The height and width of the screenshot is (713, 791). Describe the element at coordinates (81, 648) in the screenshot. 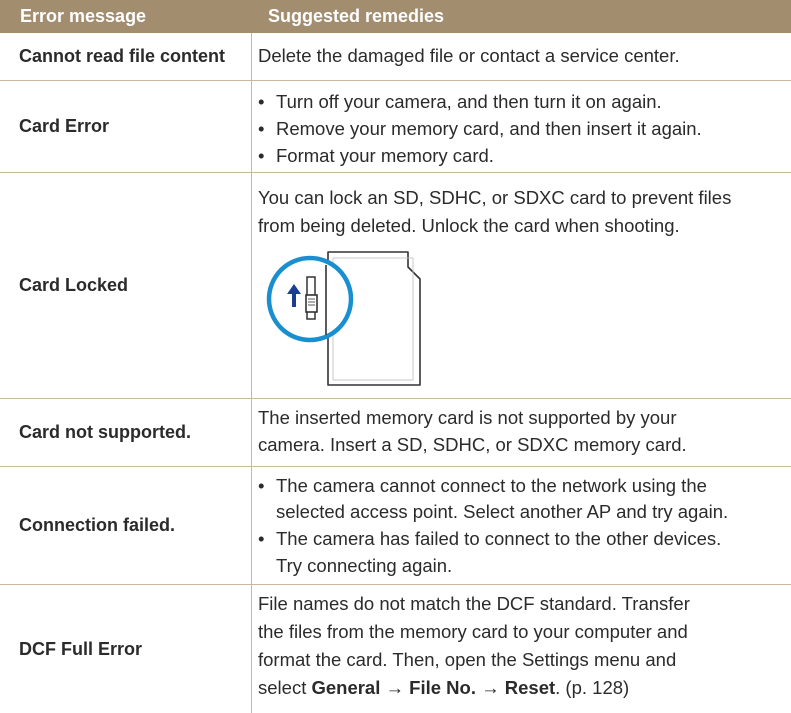

I see `error-cell: DCF Full Error` at that location.